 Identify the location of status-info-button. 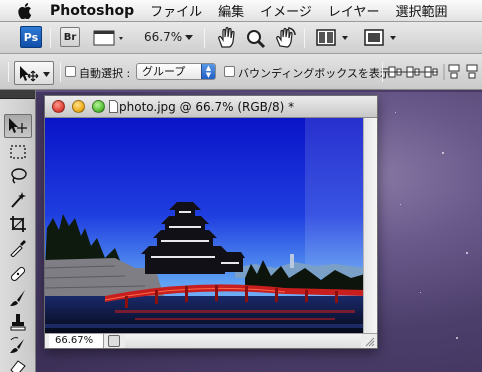
(114, 341).